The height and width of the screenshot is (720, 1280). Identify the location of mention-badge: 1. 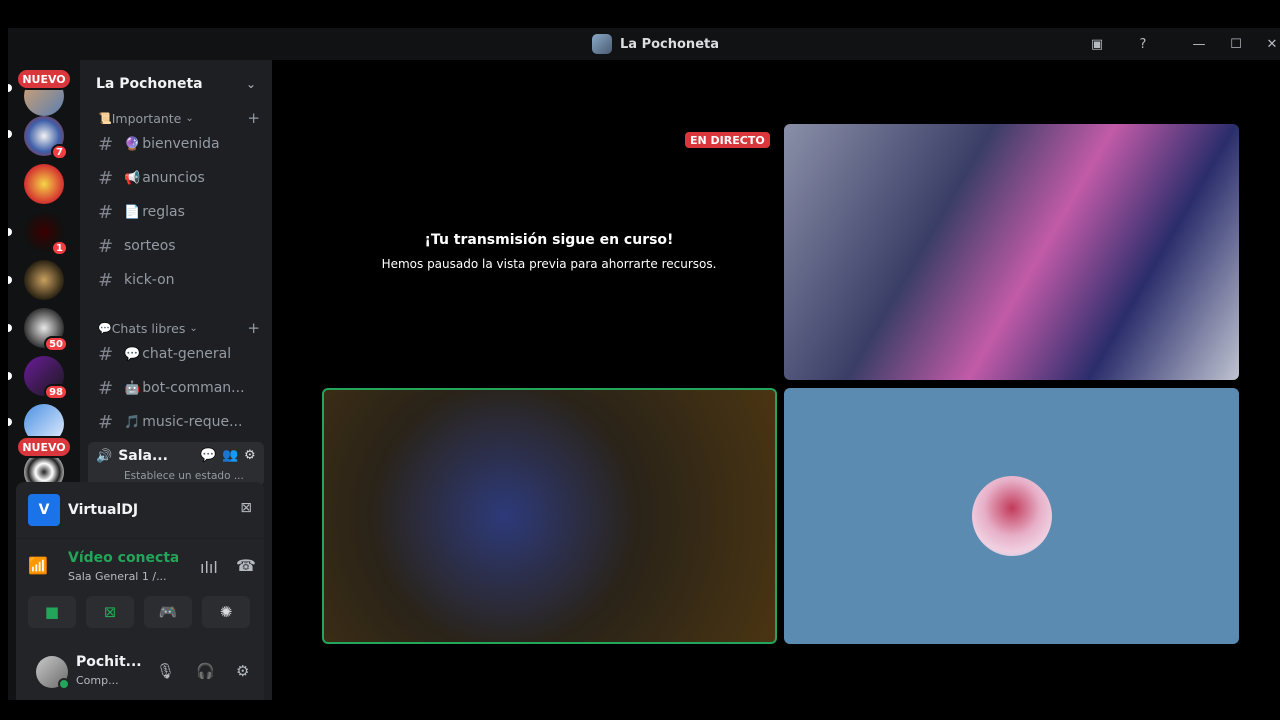
(59, 248).